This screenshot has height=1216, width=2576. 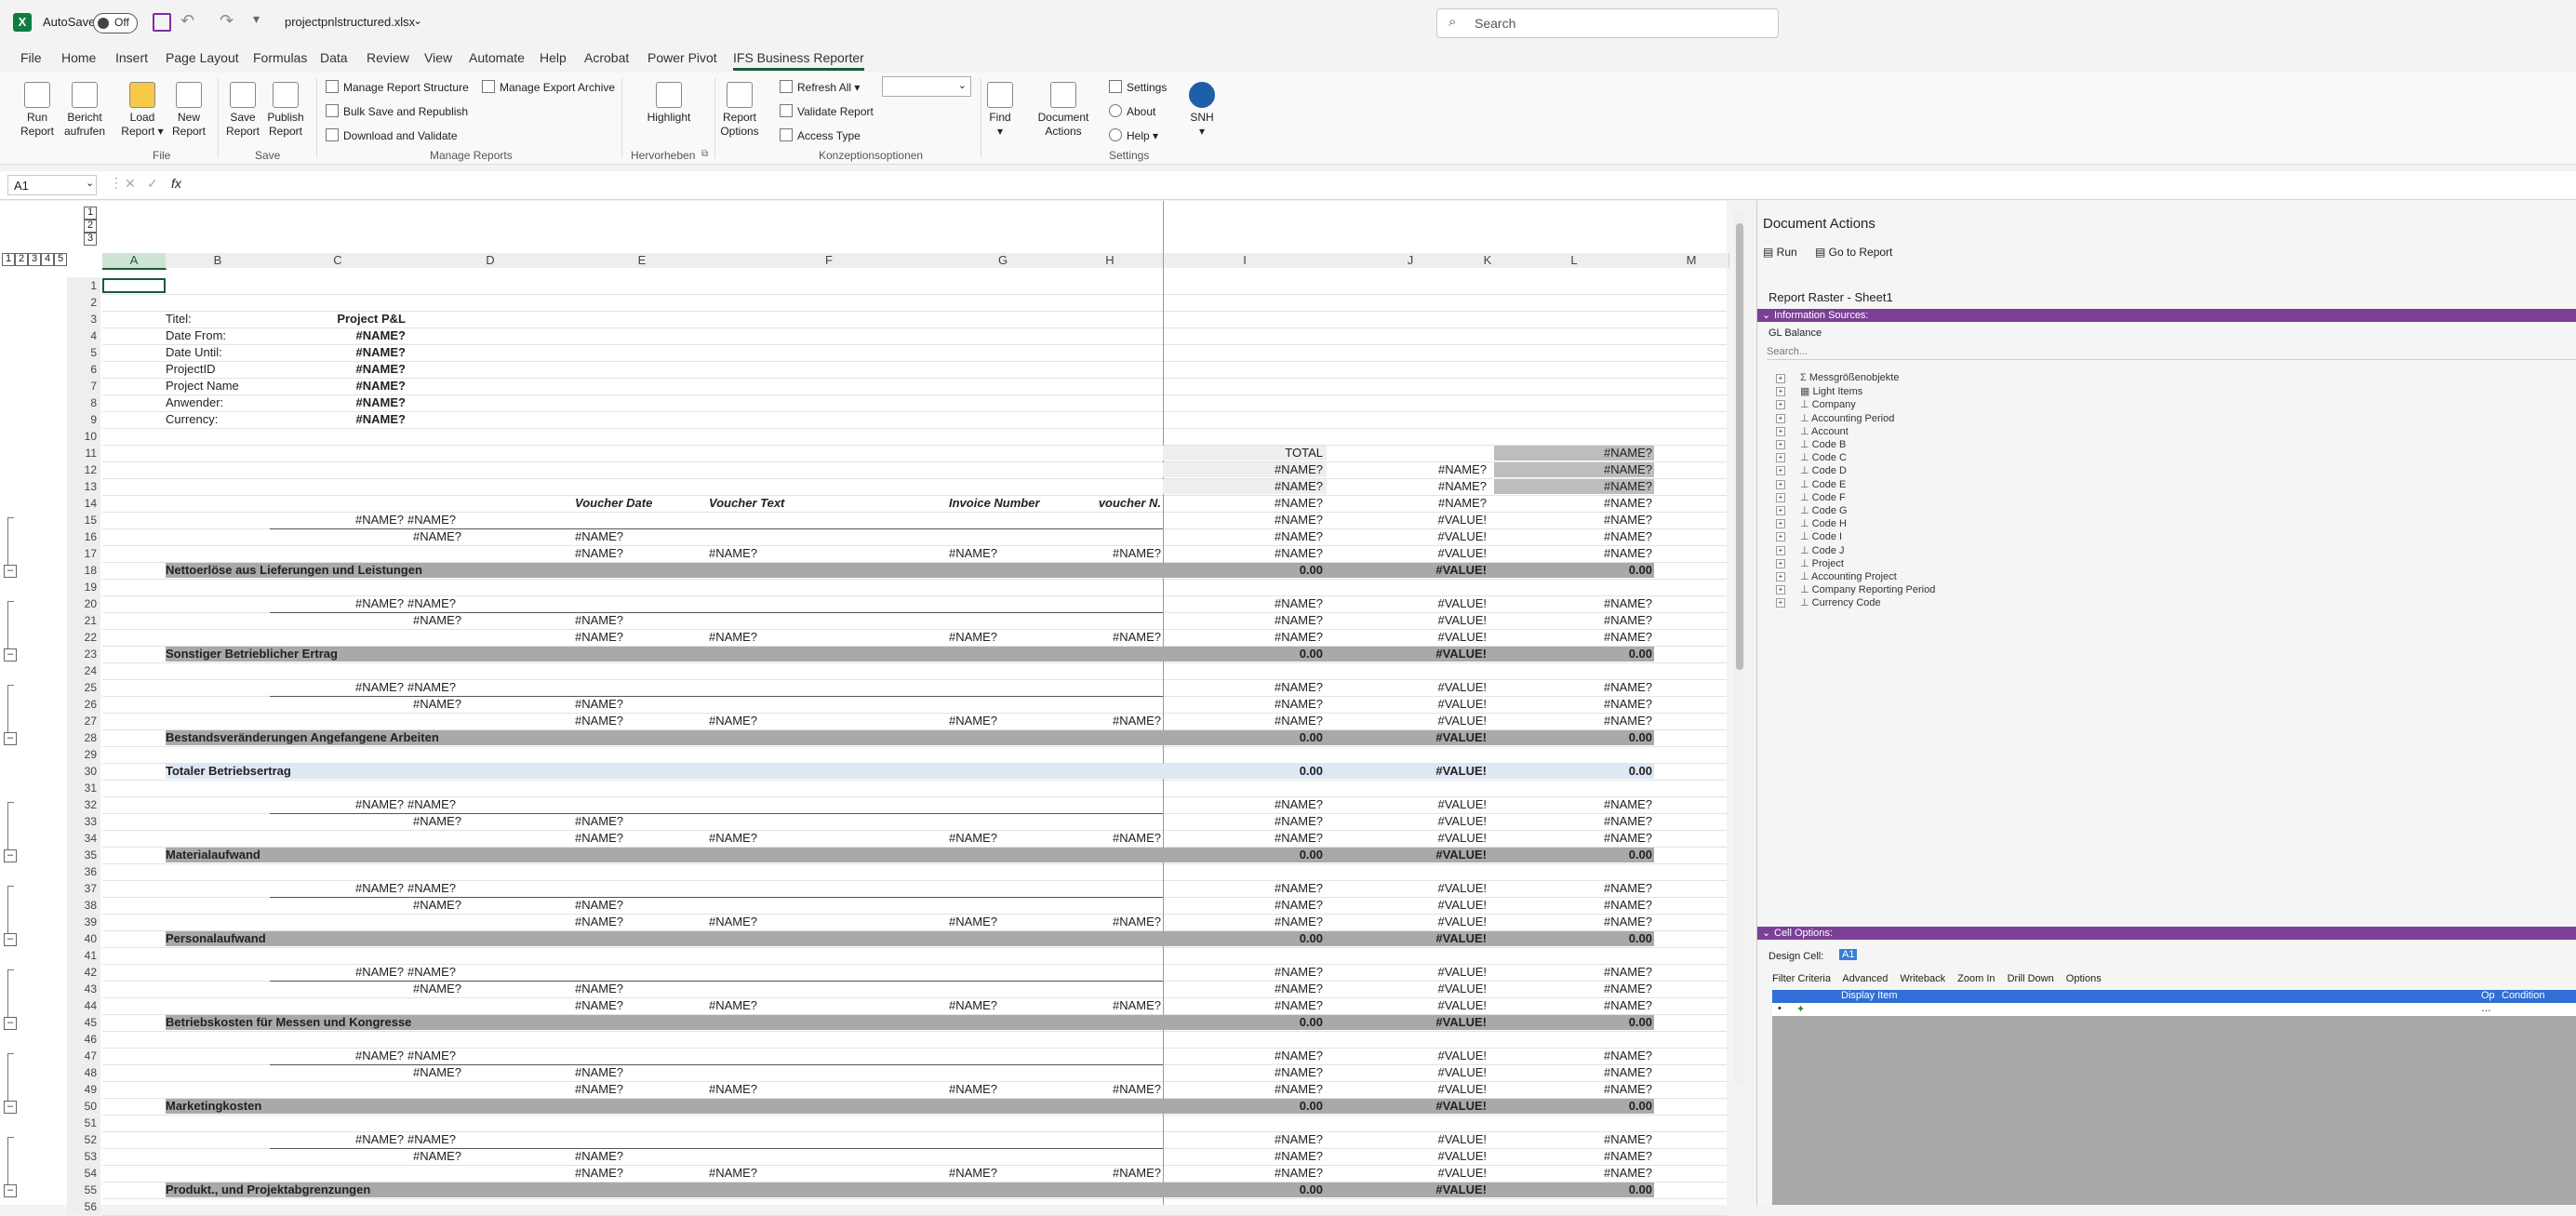 I want to click on row-header: 8, so click(x=83, y=402).